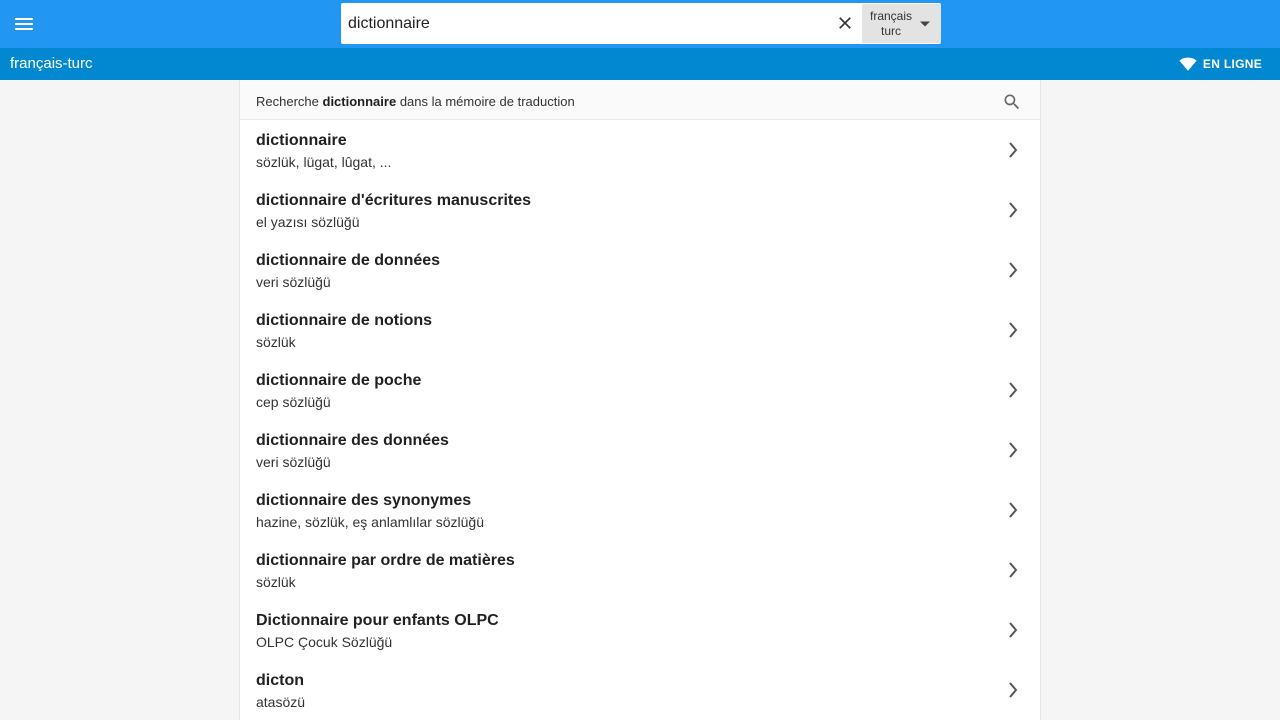 The height and width of the screenshot is (720, 1280). What do you see at coordinates (901, 23) in the screenshot?
I see `language-select: français turc` at bounding box center [901, 23].